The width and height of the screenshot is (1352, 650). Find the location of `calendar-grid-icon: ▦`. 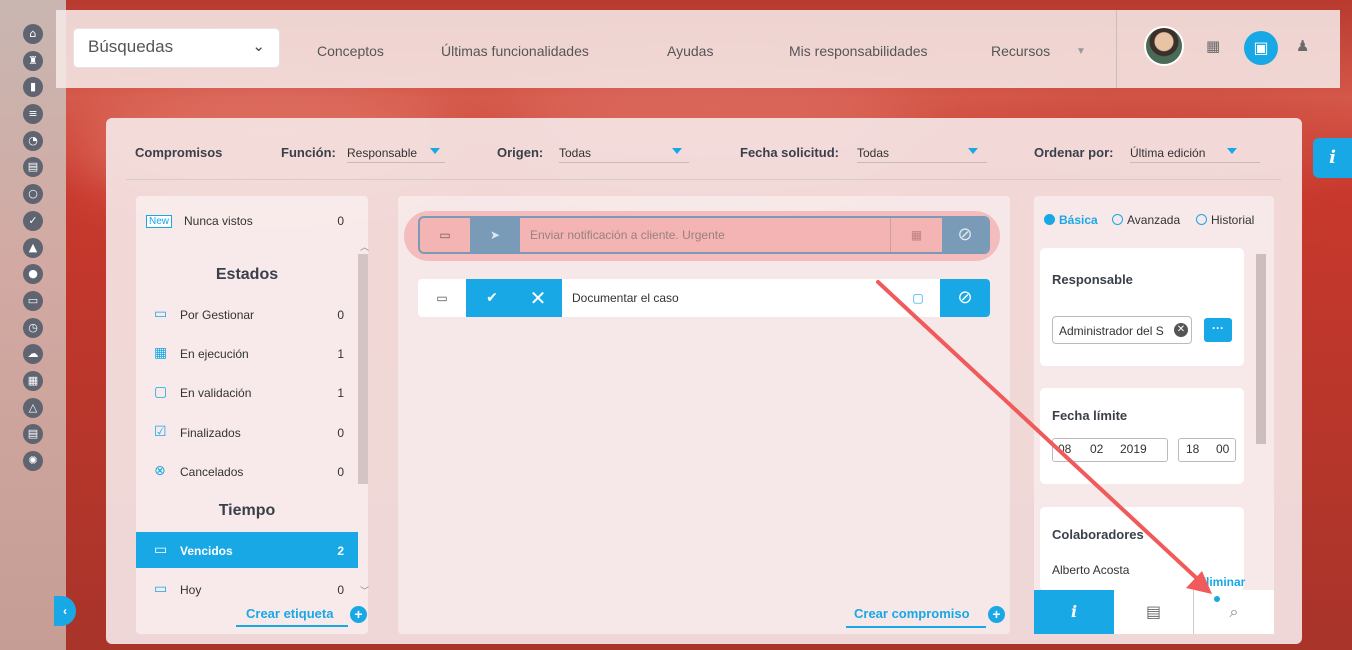

calendar-grid-icon: ▦ is located at coordinates (916, 235).